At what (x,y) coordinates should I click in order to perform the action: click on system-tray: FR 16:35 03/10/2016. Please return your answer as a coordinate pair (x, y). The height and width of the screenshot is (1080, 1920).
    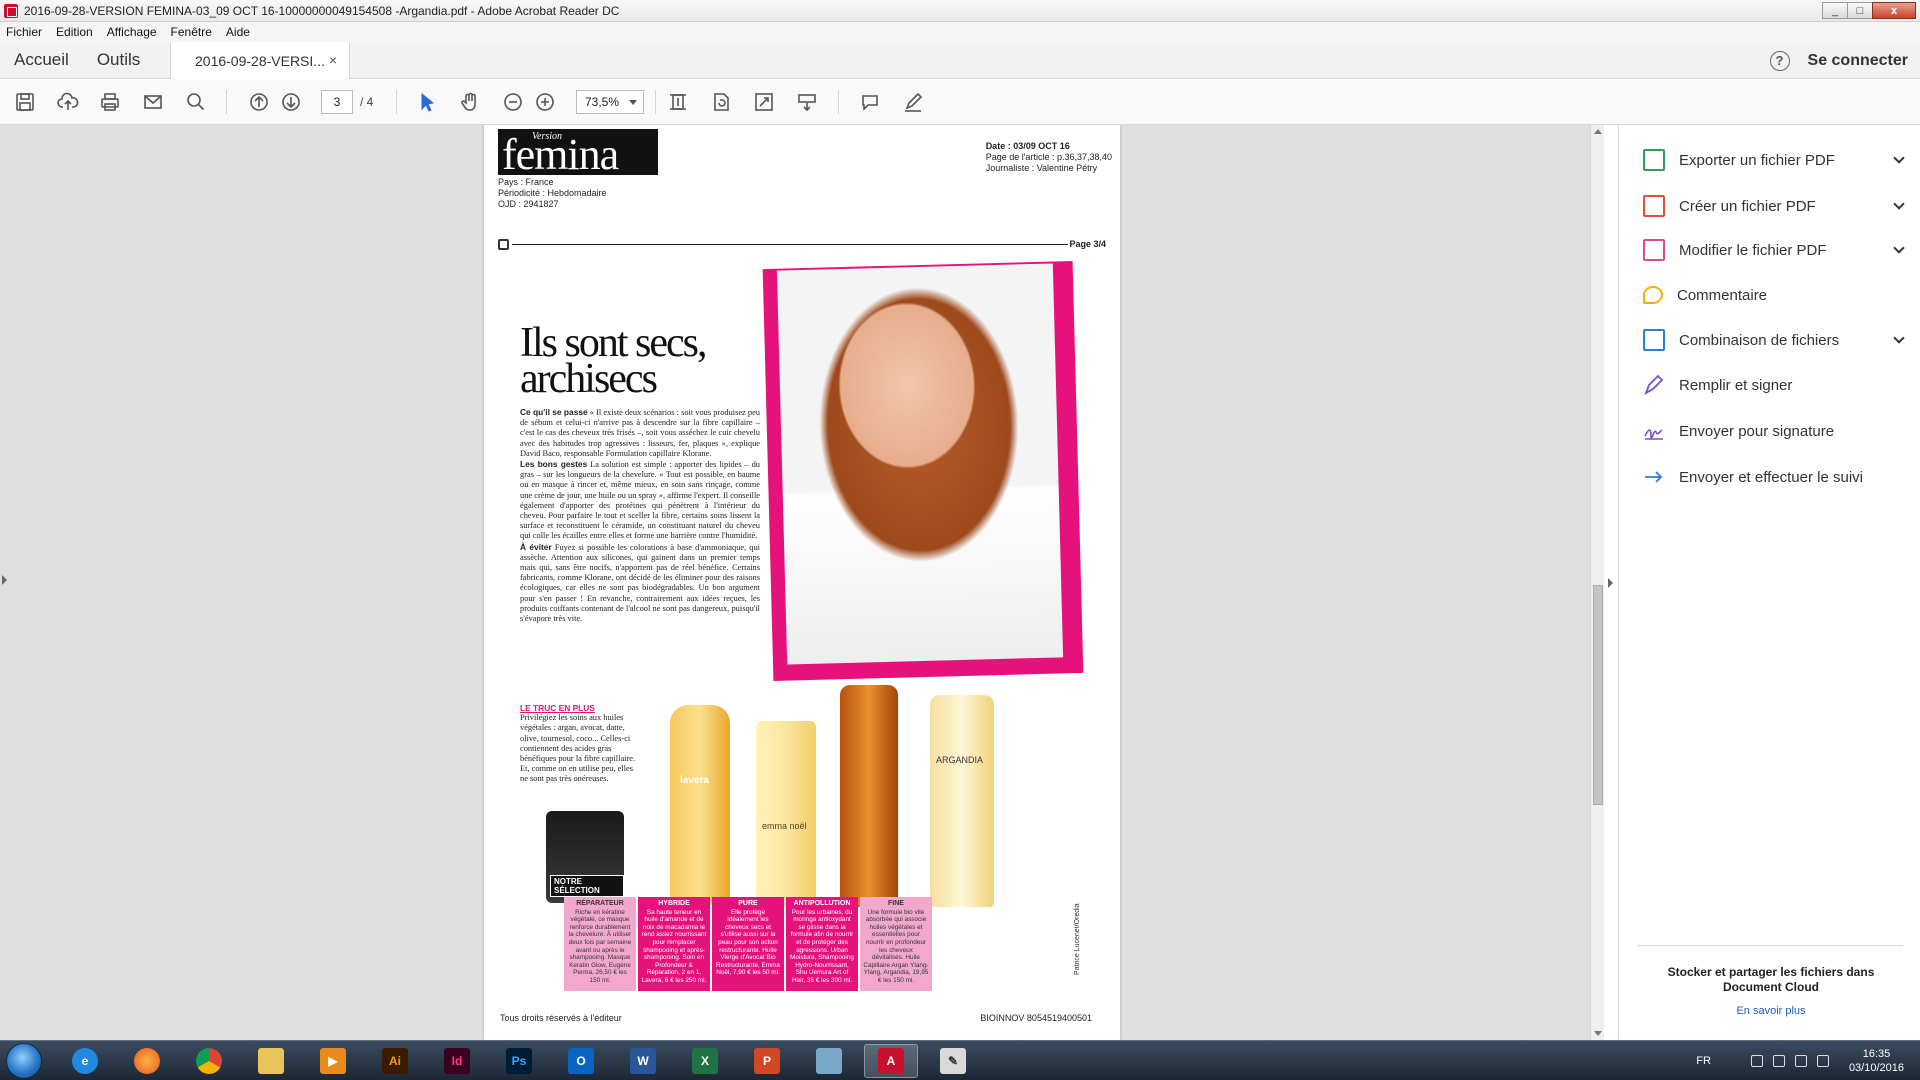
    Looking at the image, I should click on (1800, 1060).